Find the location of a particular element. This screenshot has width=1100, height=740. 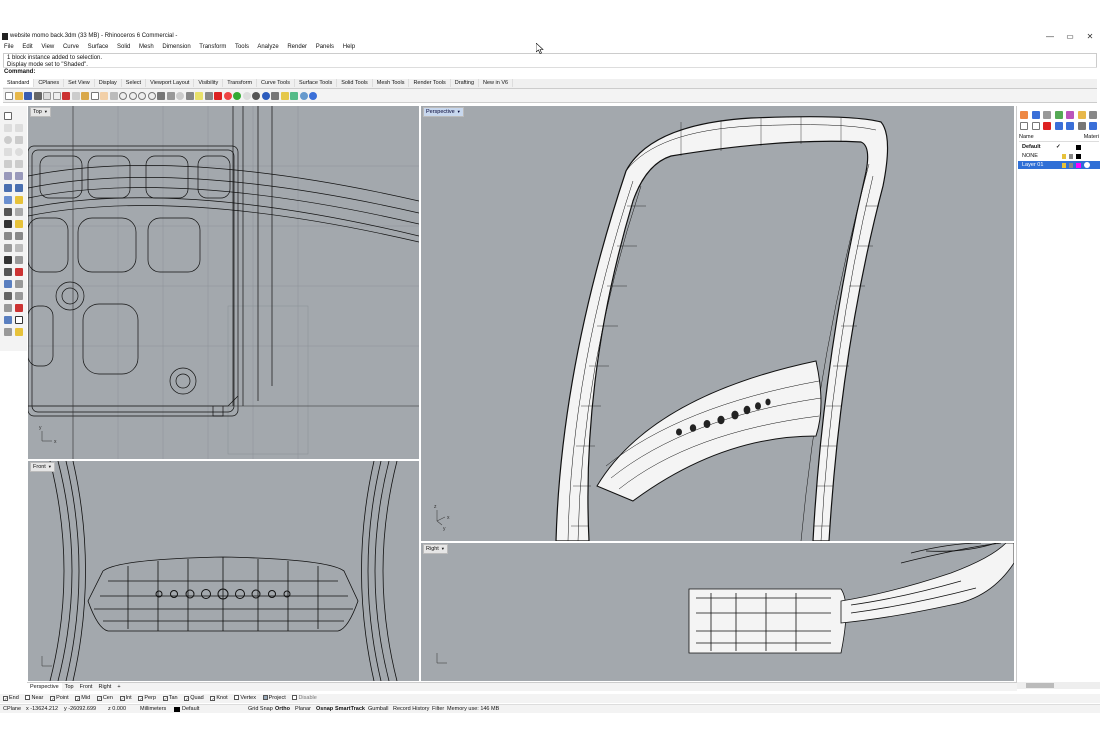

select-icon is located at coordinates (189, 95).